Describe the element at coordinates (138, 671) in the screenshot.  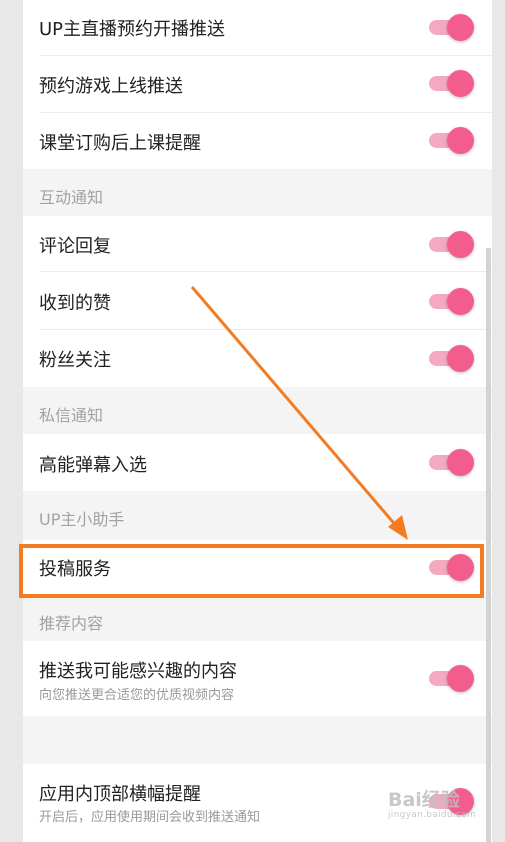
I see `setting-label: 推送我可能感兴趣的内容` at that location.